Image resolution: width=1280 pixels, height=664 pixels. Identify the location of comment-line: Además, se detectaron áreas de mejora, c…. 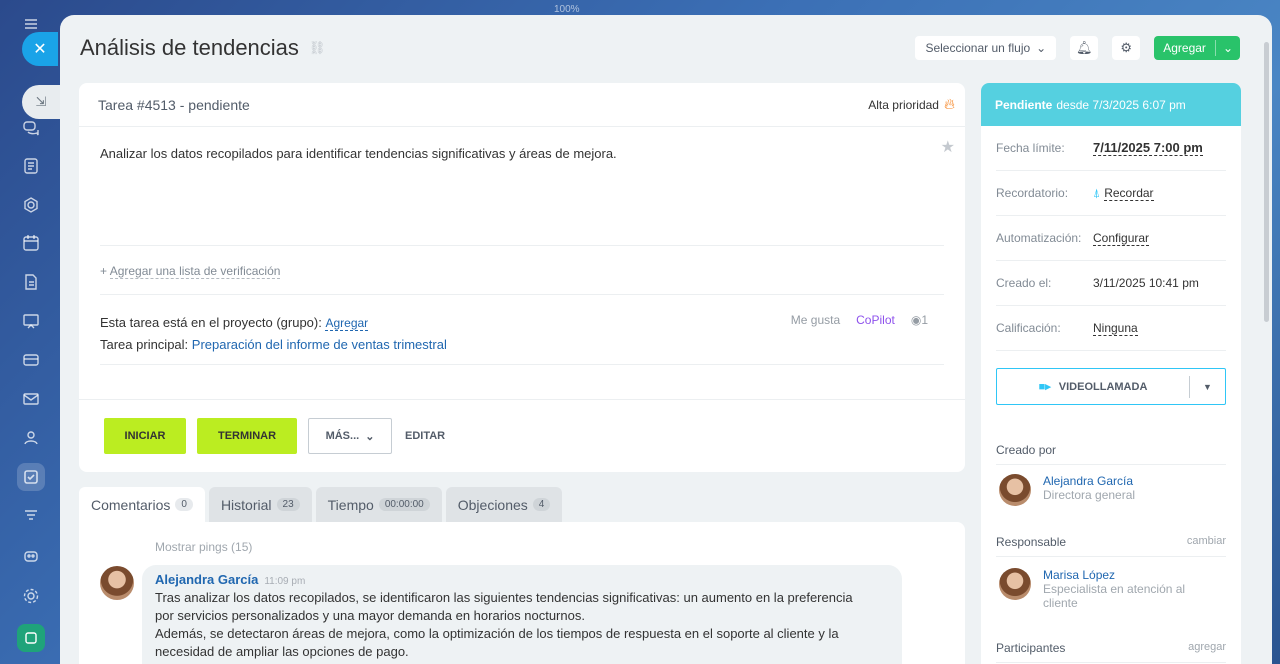
(497, 633).